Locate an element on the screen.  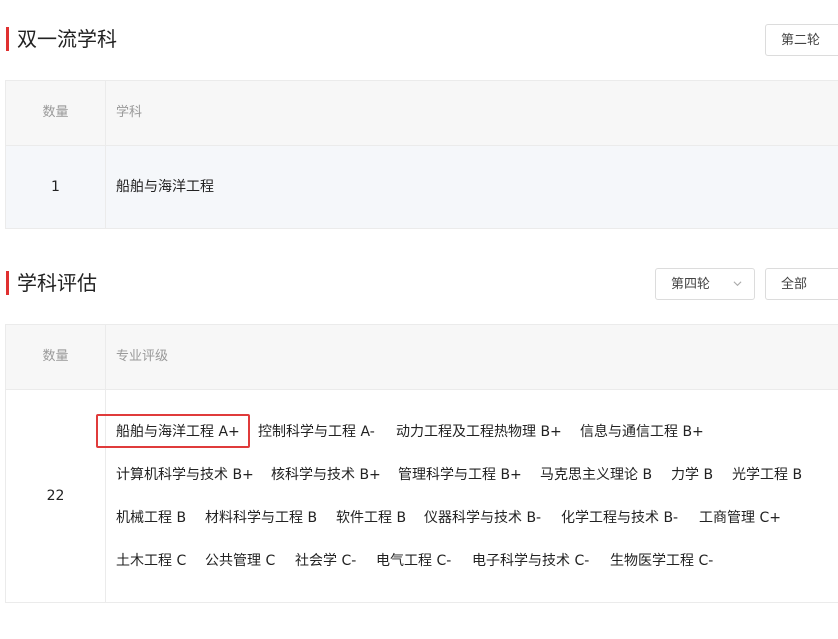
subject-tag: 光学工程 B is located at coordinates (767, 475).